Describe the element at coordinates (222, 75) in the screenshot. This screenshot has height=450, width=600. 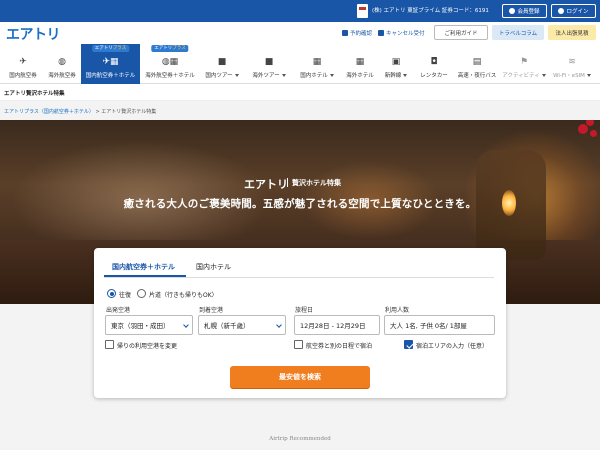
I see `nav-label-wrap: 国内ツアー` at that location.